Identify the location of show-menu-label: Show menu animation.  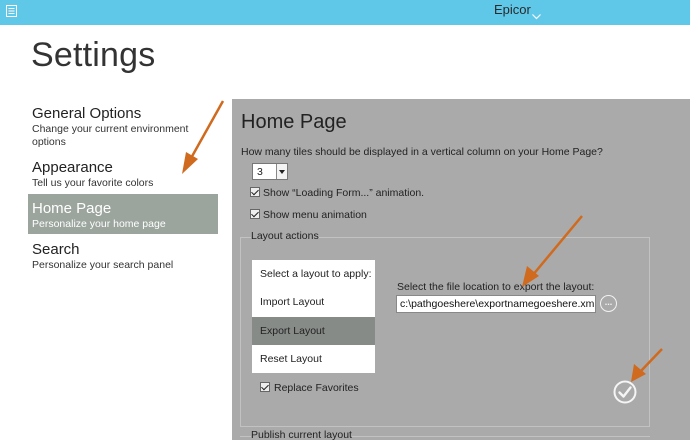
(315, 215).